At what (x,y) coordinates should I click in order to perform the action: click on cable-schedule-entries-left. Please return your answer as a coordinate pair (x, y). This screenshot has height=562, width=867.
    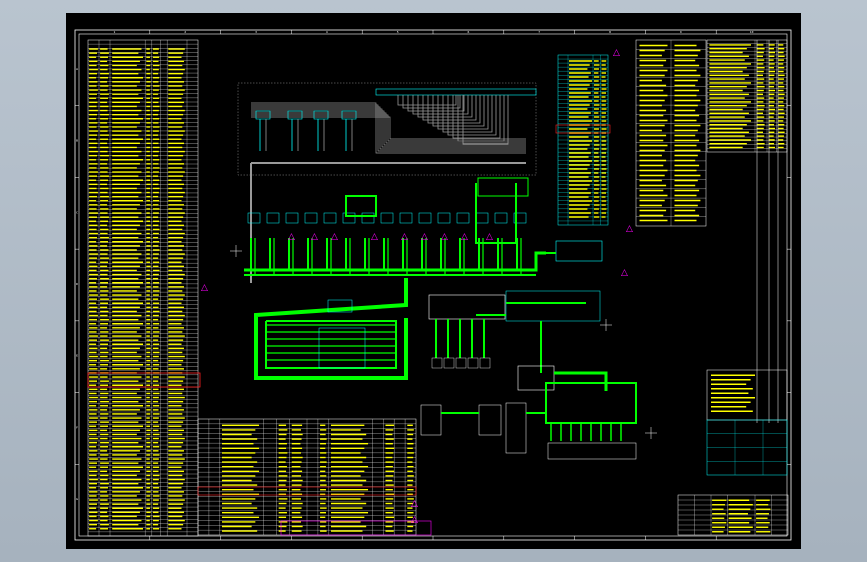
    Looking at the image, I should click on (137, 289).